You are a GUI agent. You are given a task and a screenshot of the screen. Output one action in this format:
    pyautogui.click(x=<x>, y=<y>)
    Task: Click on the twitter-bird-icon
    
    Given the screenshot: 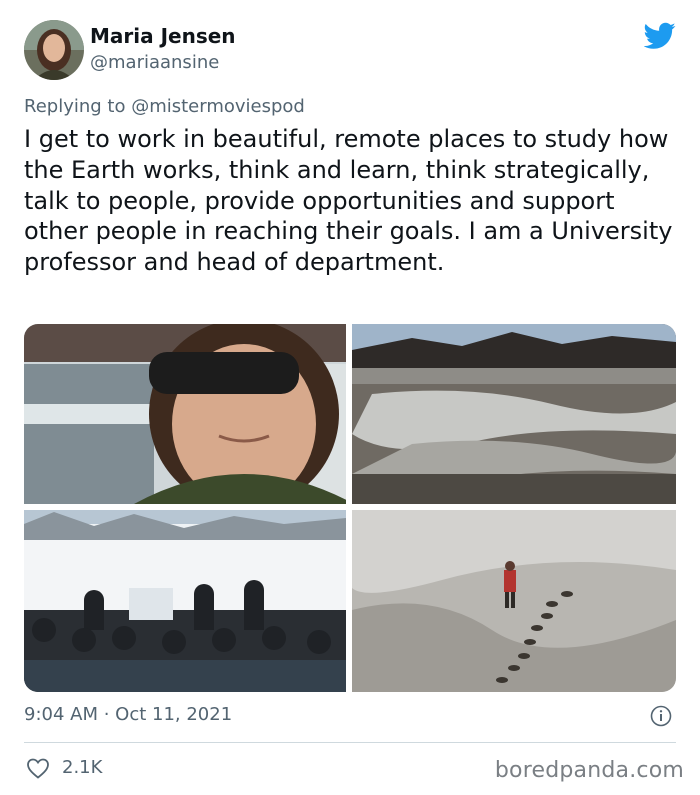 What is the action you would take?
    pyautogui.click(x=659, y=36)
    